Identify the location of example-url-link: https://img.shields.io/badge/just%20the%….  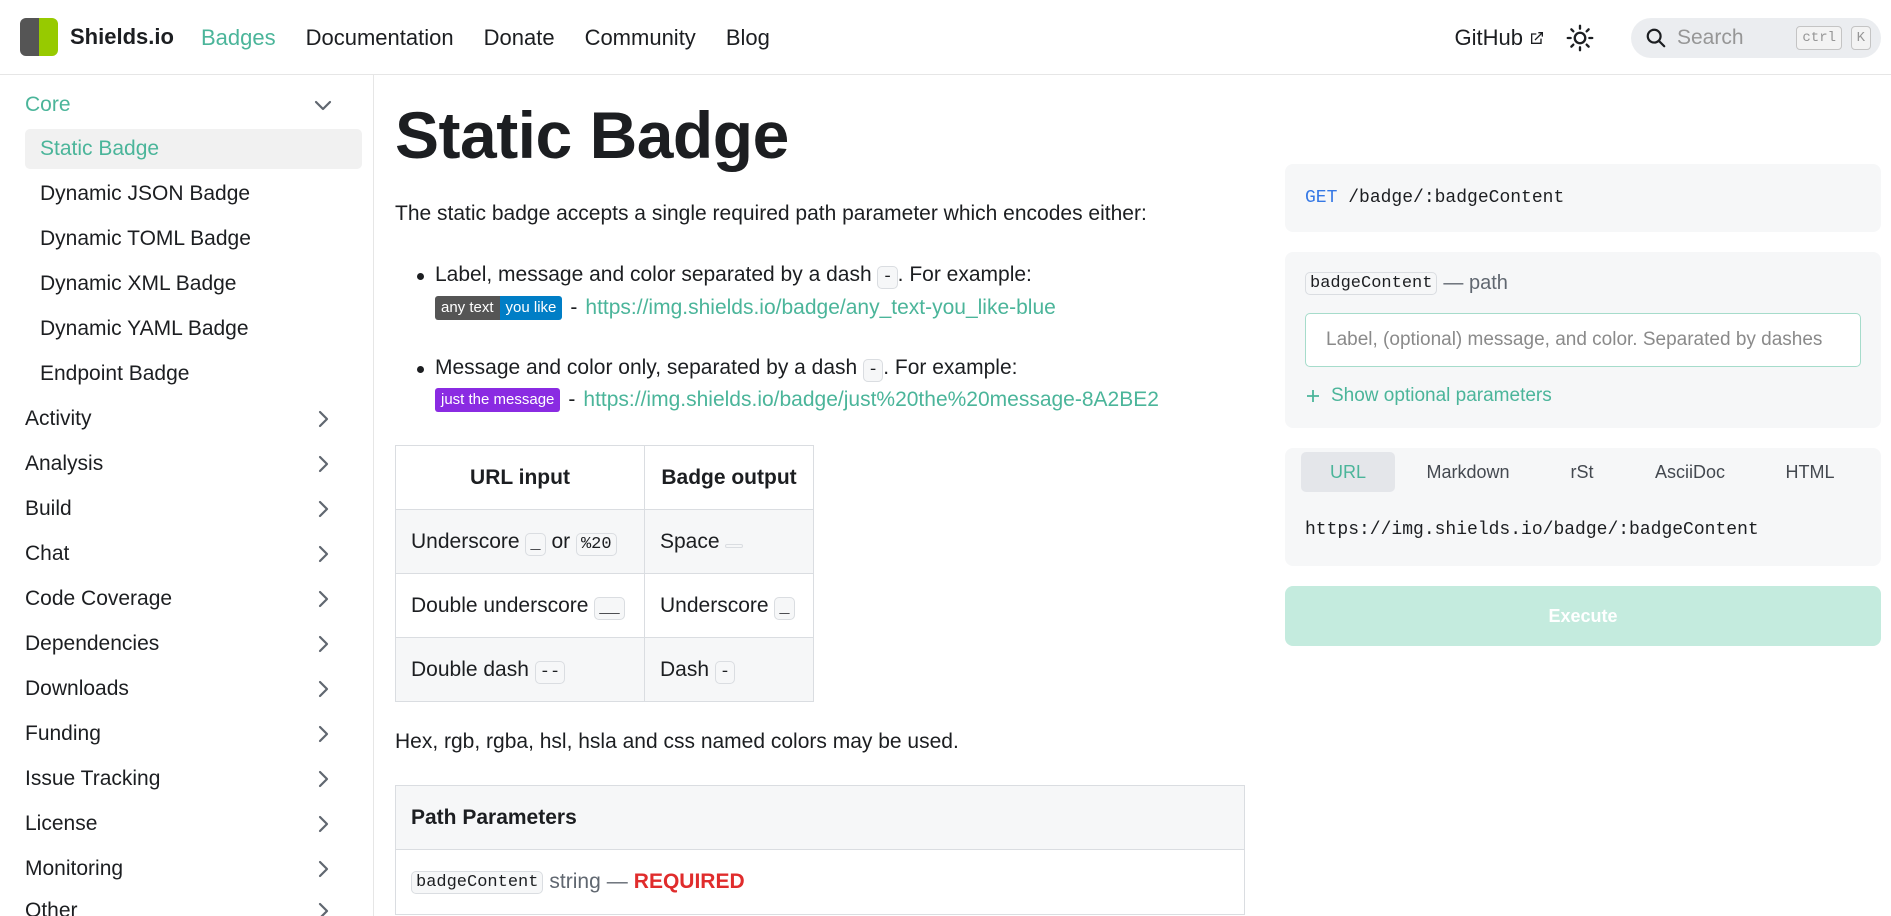
(871, 400).